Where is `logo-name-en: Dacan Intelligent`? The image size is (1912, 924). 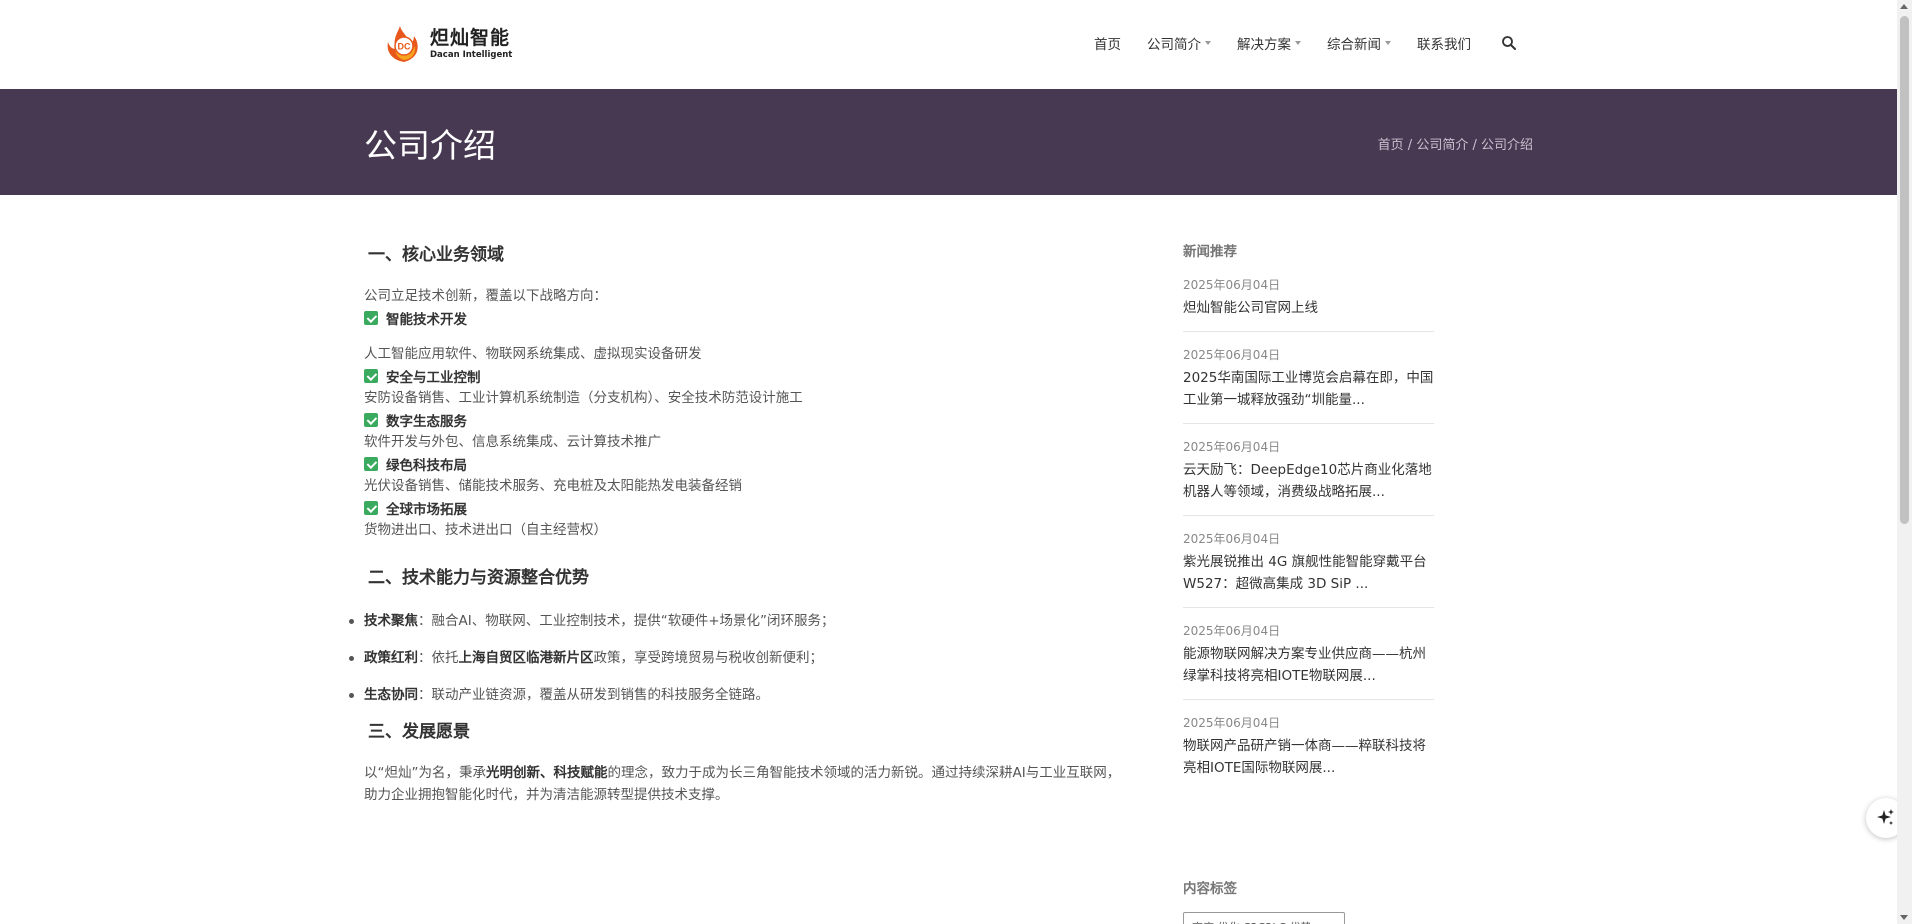 logo-name-en: Dacan Intelligent is located at coordinates (471, 54).